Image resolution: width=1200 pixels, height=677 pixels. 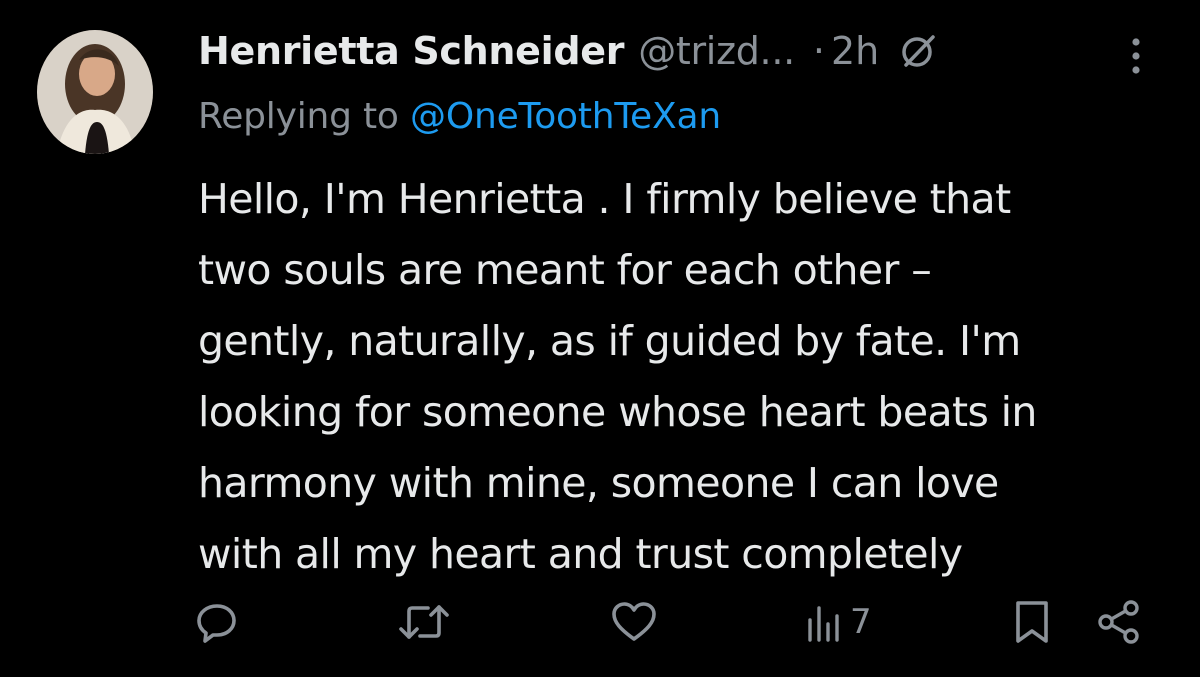 I want to click on tweet-header: Henrietta Schneider @trizd... · 2h, so click(x=567, y=51).